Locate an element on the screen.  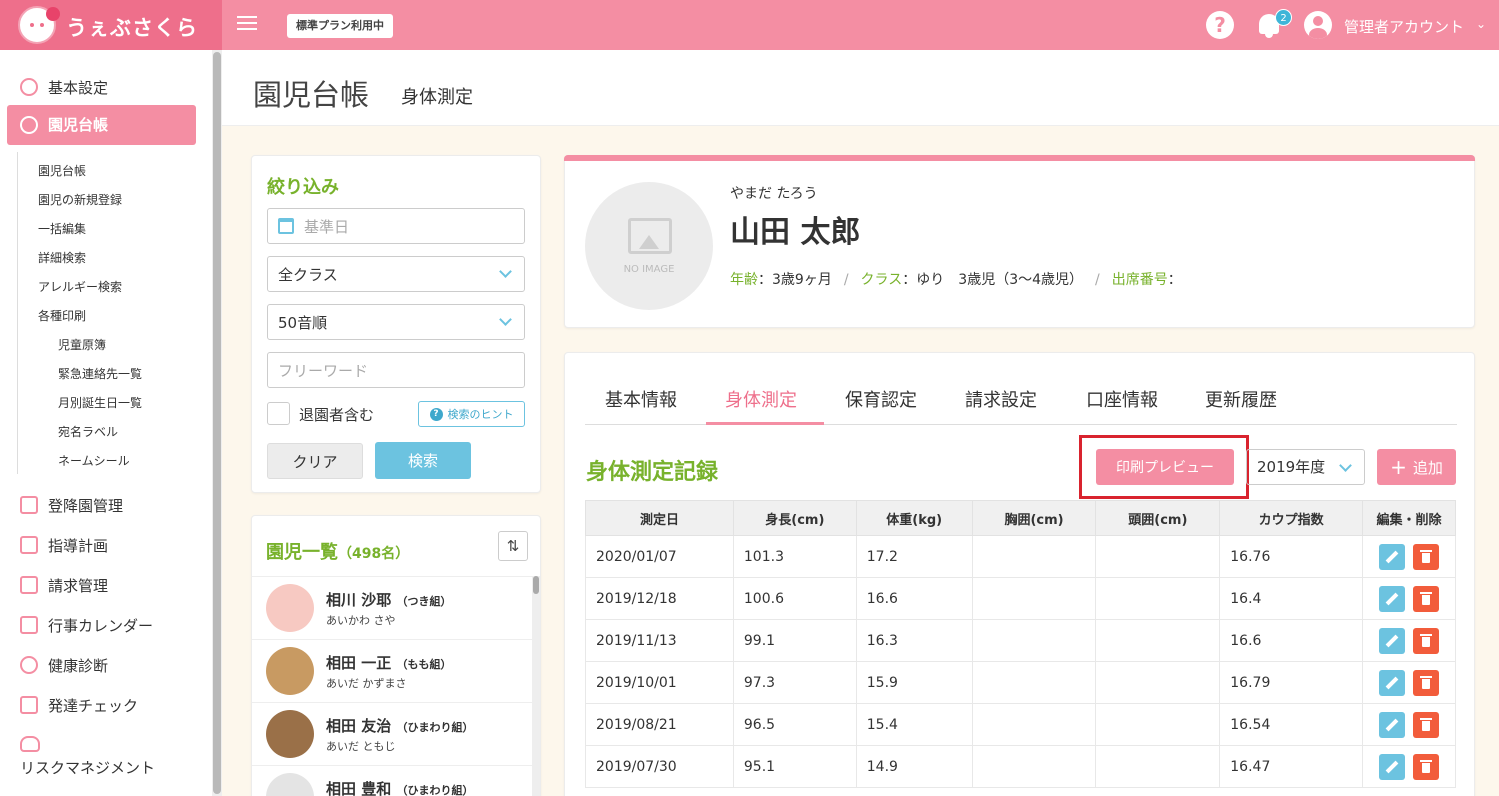
subnav-detail-search: 詳細検索 is located at coordinates (62, 257).